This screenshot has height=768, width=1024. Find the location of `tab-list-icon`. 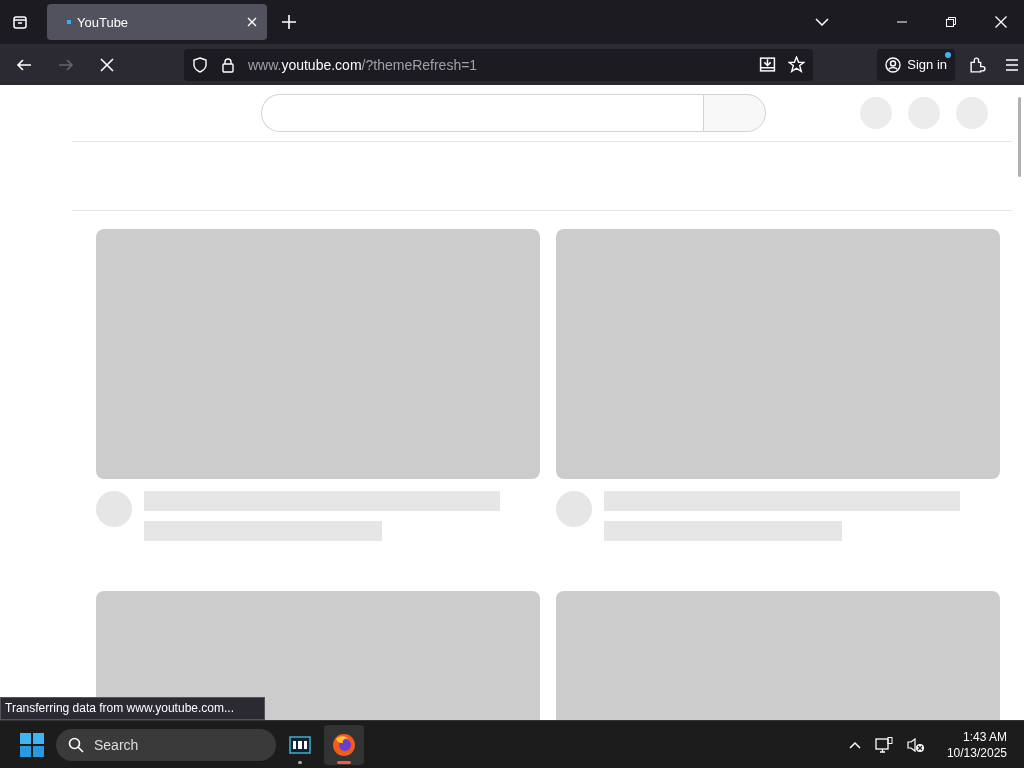

tab-list-icon is located at coordinates (20, 22).